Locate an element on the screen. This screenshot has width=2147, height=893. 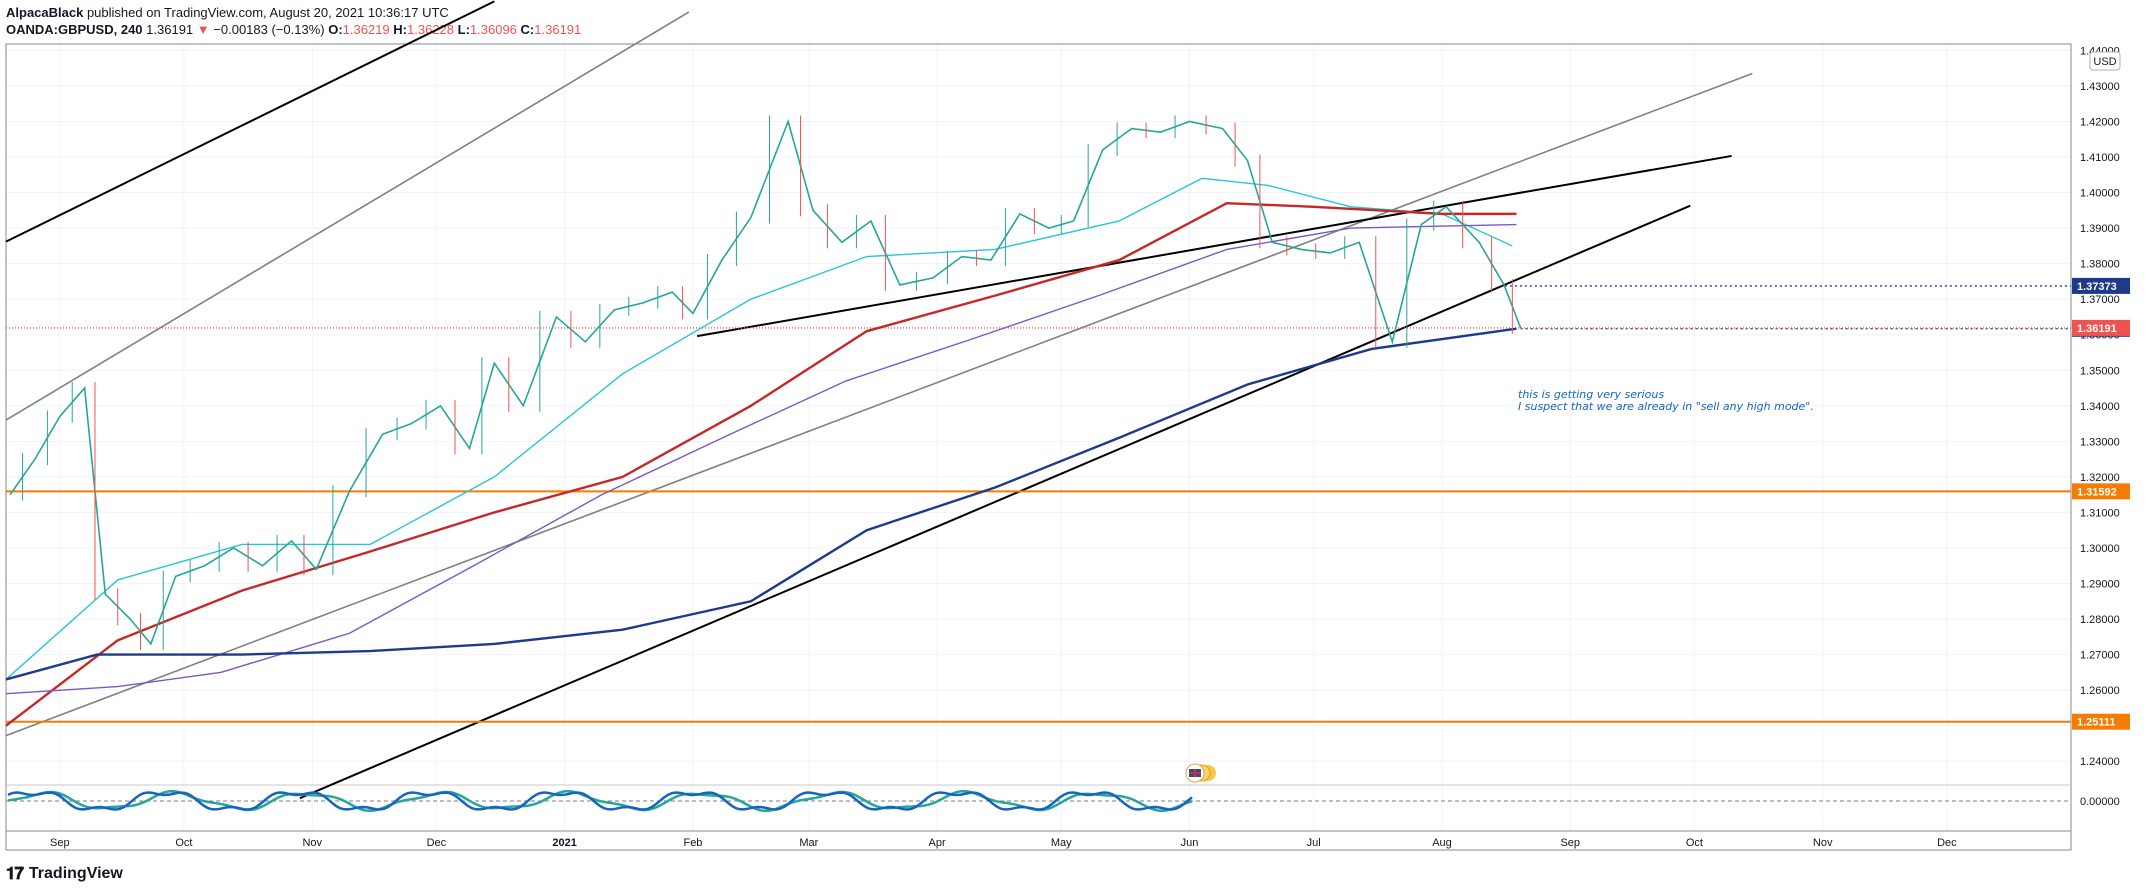
x-tick-label: Jul is located at coordinates (1314, 843).